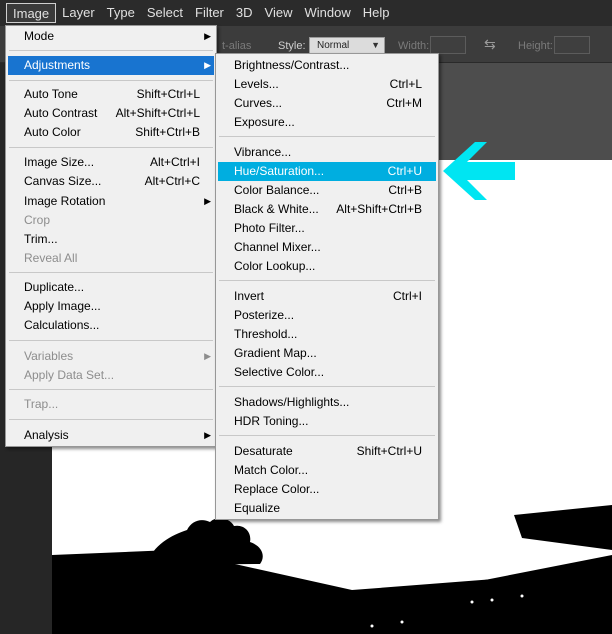 Image resolution: width=612 pixels, height=634 pixels. I want to click on menu-item-shortcut: Ctrl+L, so click(405, 84).